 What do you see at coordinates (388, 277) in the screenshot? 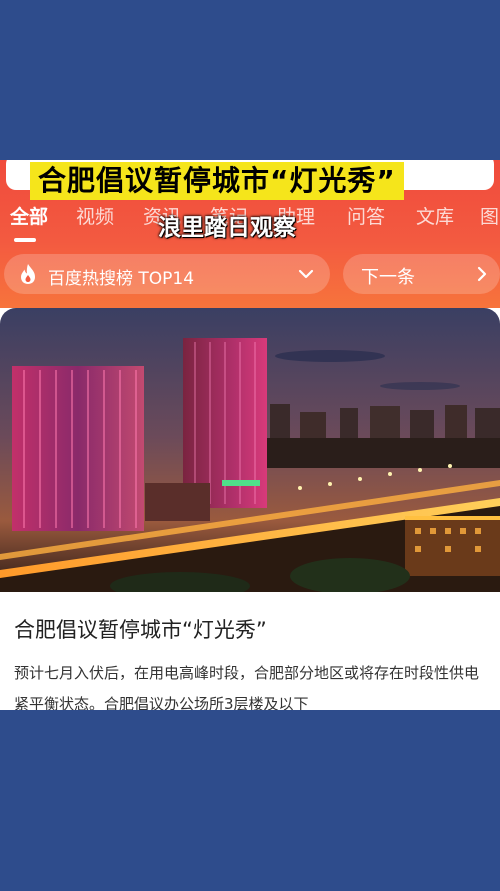
I see `next-item-label: 下一条` at bounding box center [388, 277].